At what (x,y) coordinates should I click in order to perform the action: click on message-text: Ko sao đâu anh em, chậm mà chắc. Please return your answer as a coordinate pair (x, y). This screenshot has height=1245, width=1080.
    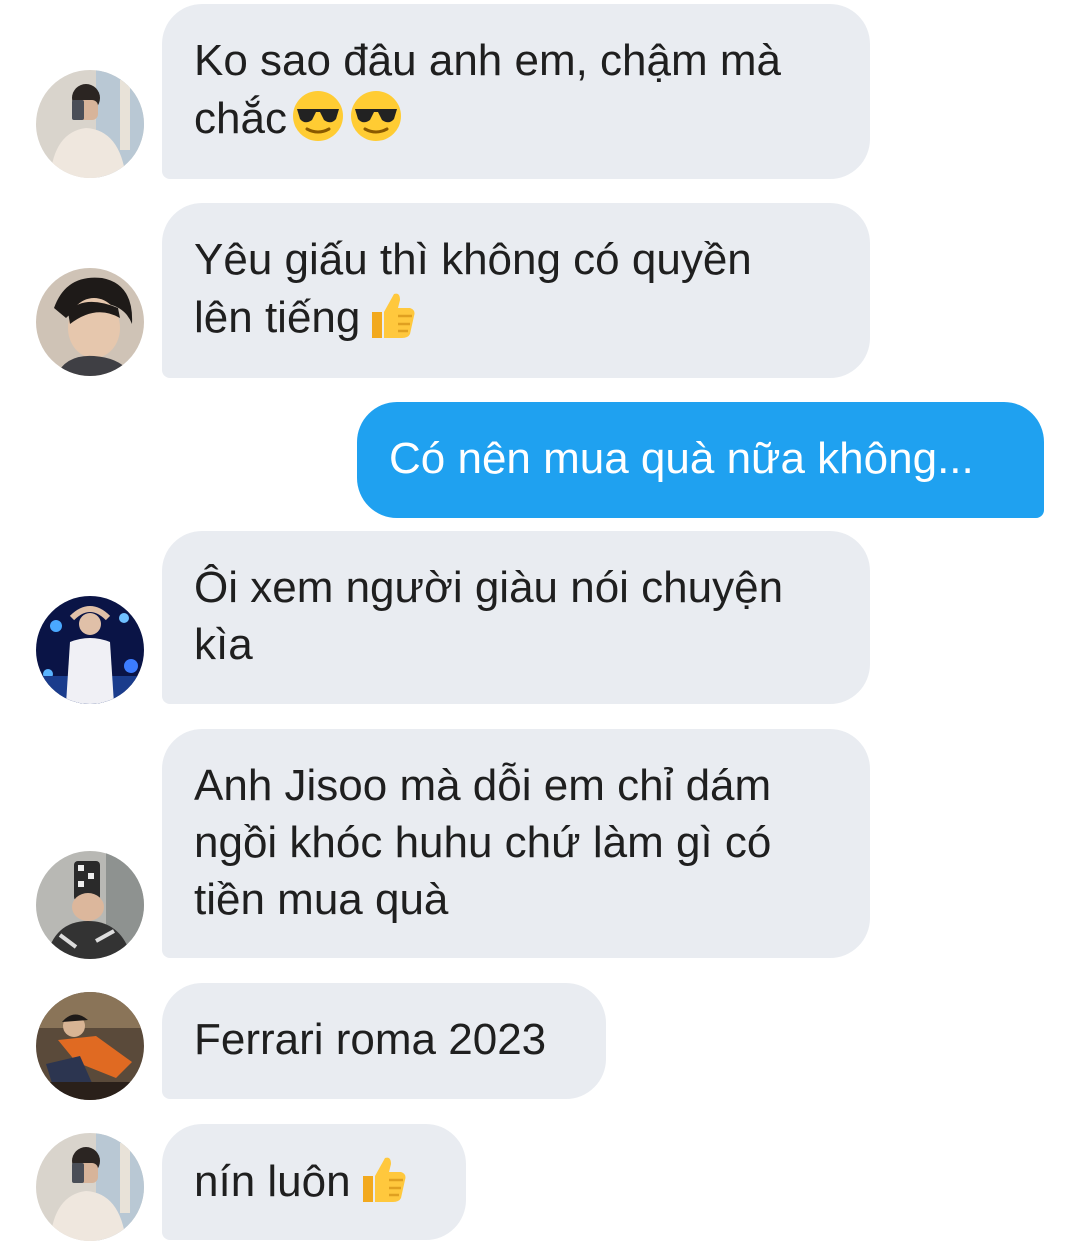
    Looking at the image, I should click on (487, 89).